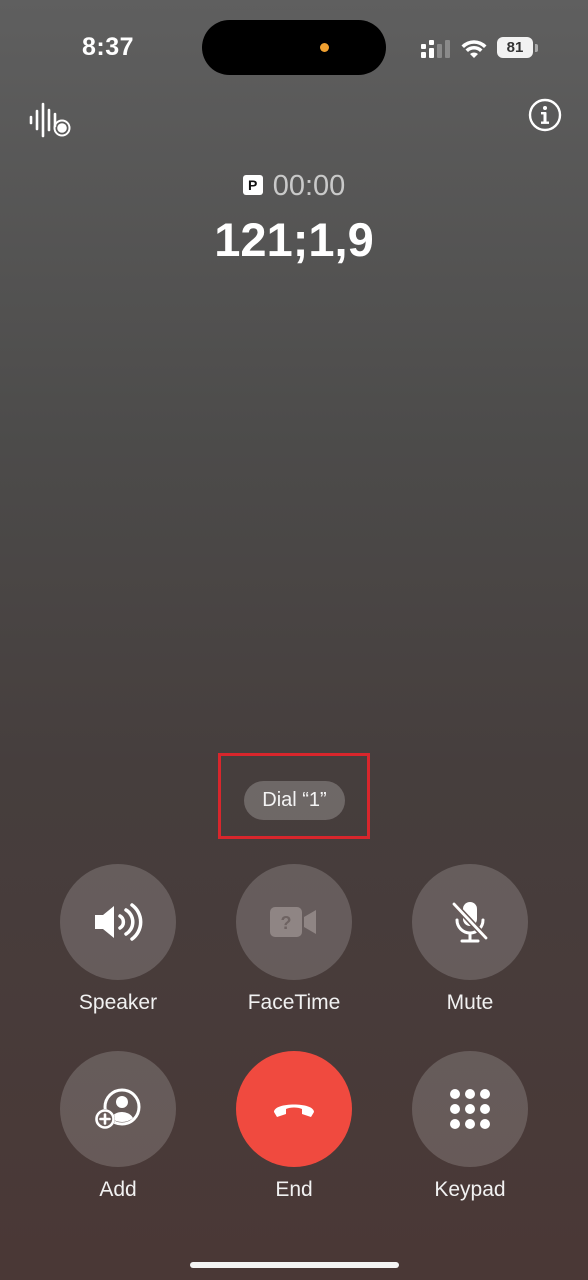 Image resolution: width=588 pixels, height=1280 pixels. Describe the element at coordinates (324, 47) in the screenshot. I see `privacy-indicator-dot` at that location.